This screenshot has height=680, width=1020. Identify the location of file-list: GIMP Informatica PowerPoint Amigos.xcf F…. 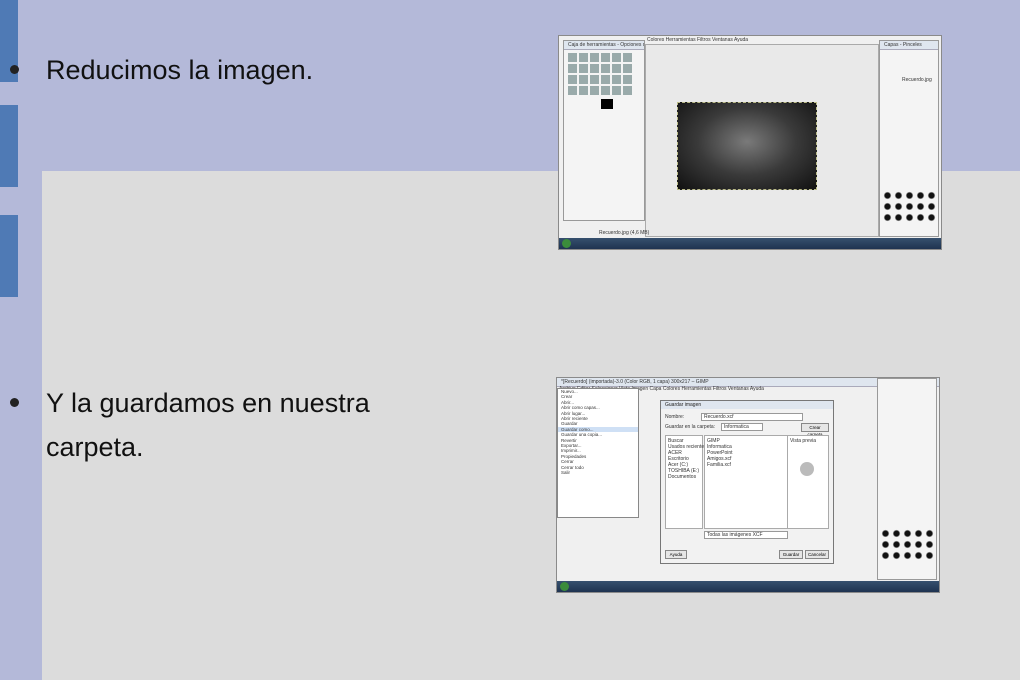
(746, 482).